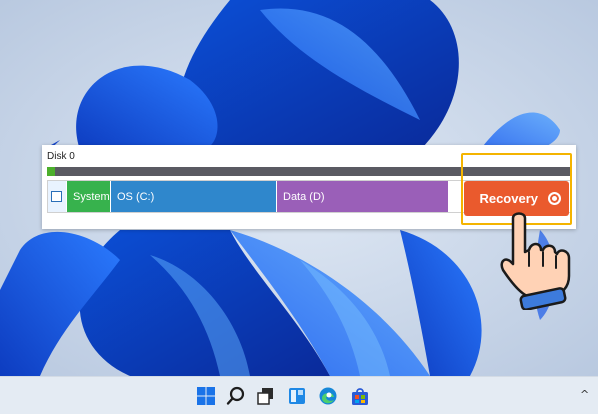 The height and width of the screenshot is (414, 598). I want to click on task-view-icon, so click(266, 396).